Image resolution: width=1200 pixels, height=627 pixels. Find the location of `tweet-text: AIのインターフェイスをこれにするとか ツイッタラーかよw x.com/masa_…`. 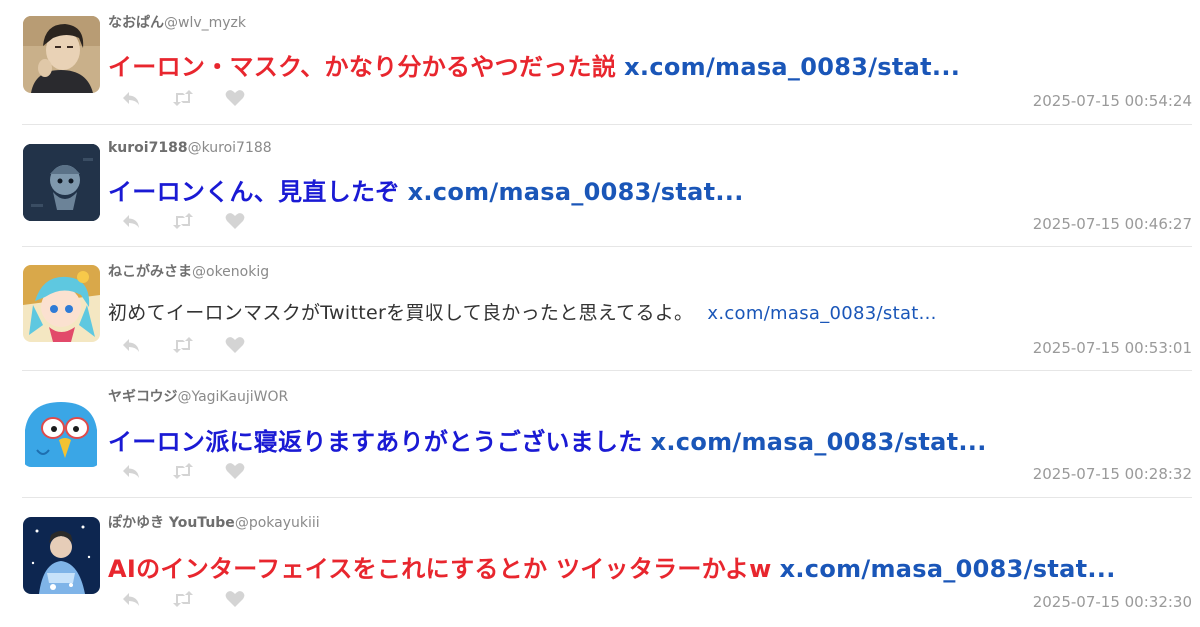

tweet-text: AIのインターフェイスをこれにするとか ツイッタラーかよw x.com/masa_… is located at coordinates (612, 566).